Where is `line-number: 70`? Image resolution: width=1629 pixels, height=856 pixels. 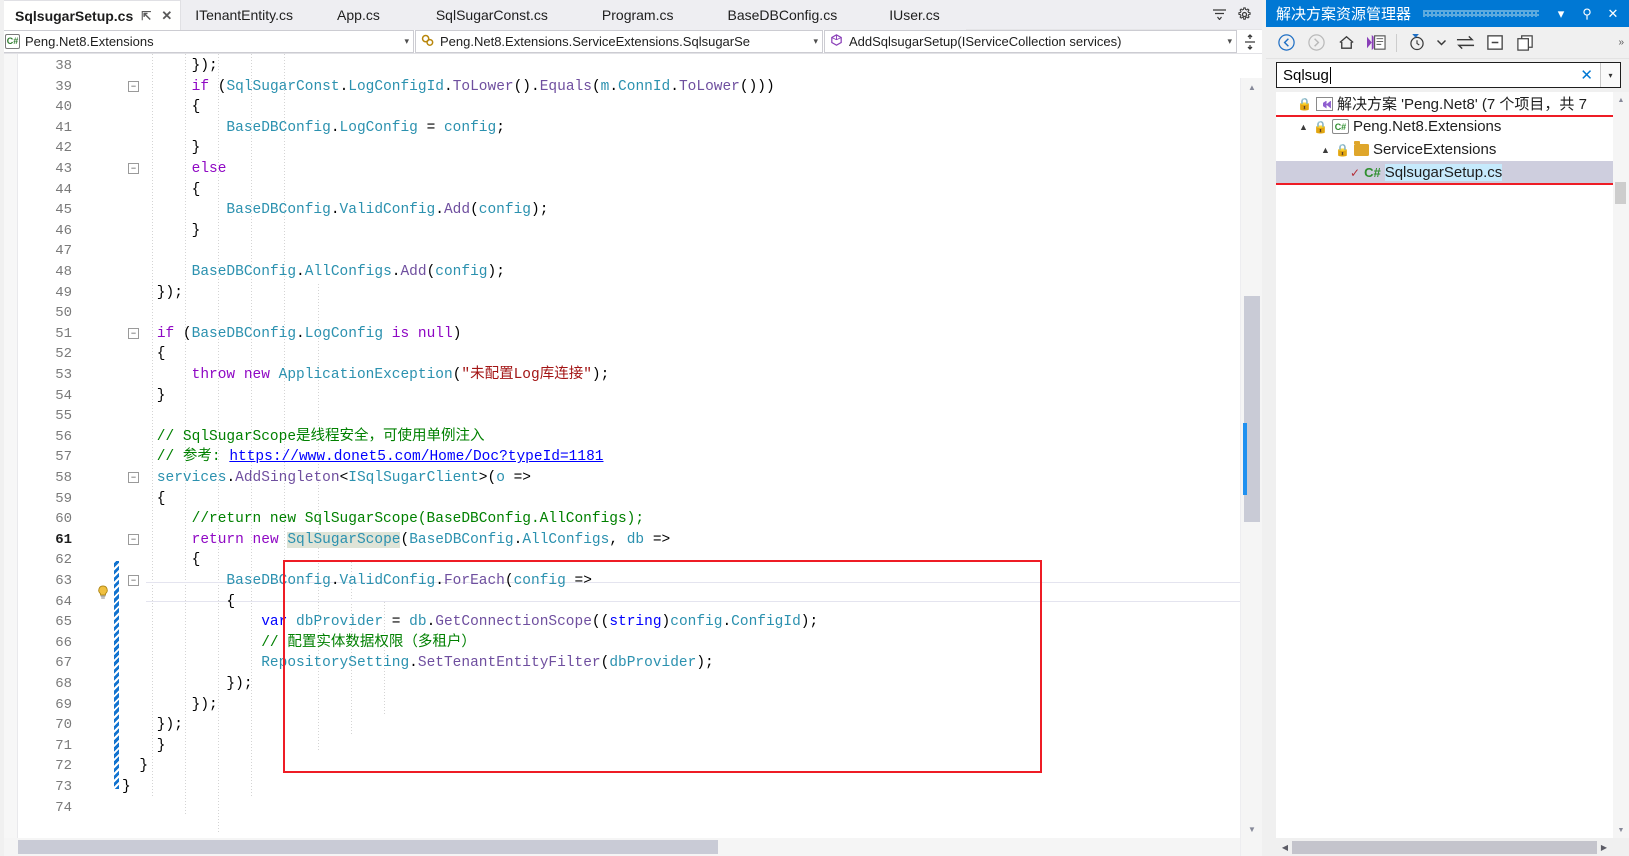 line-number: 70 is located at coordinates (63, 725).